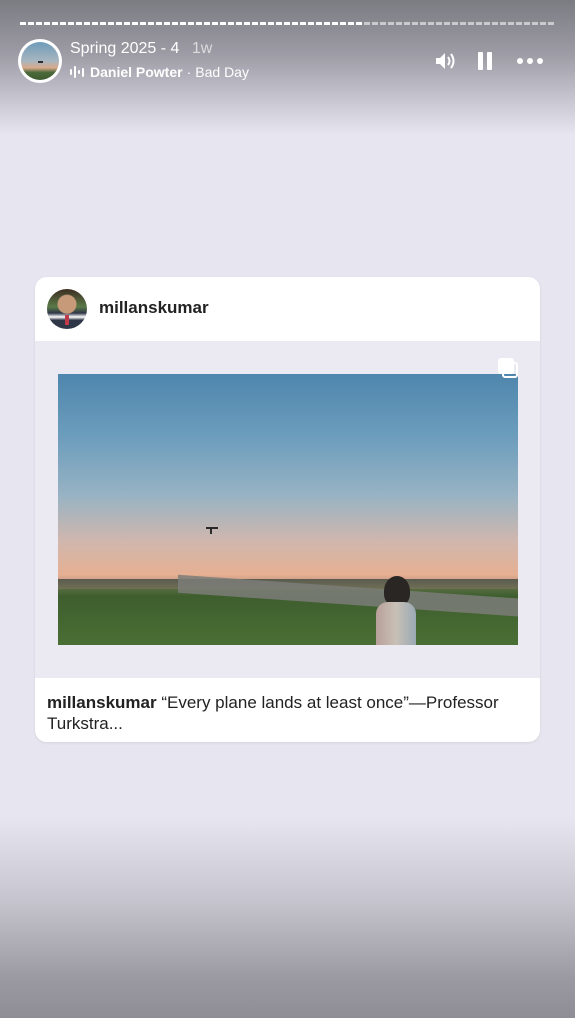 This screenshot has width=575, height=1018. I want to click on post-header: millanskumar, so click(287, 309).